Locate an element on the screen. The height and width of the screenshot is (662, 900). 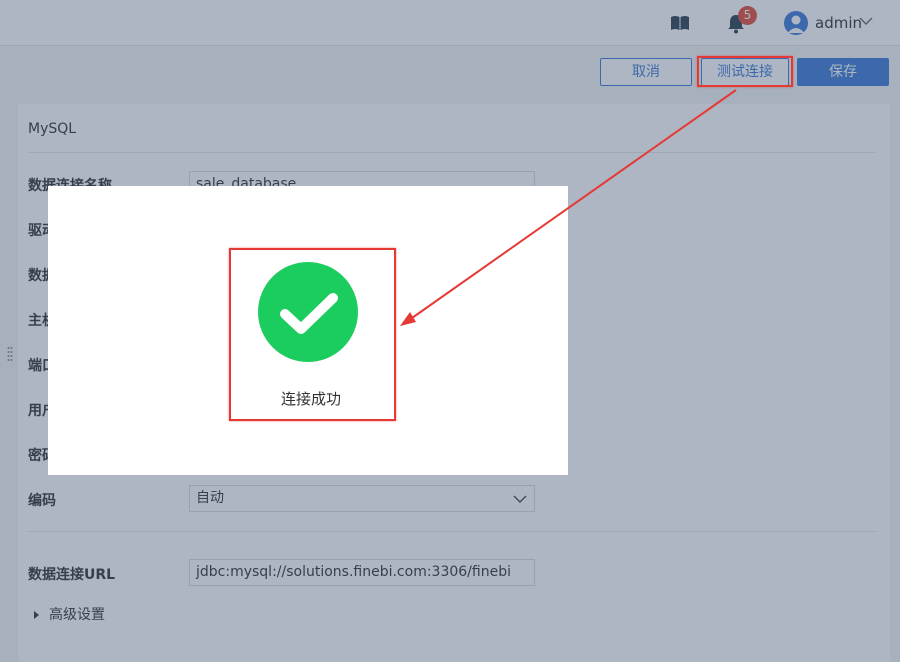
success-message: 连接成功 is located at coordinates (310, 399).